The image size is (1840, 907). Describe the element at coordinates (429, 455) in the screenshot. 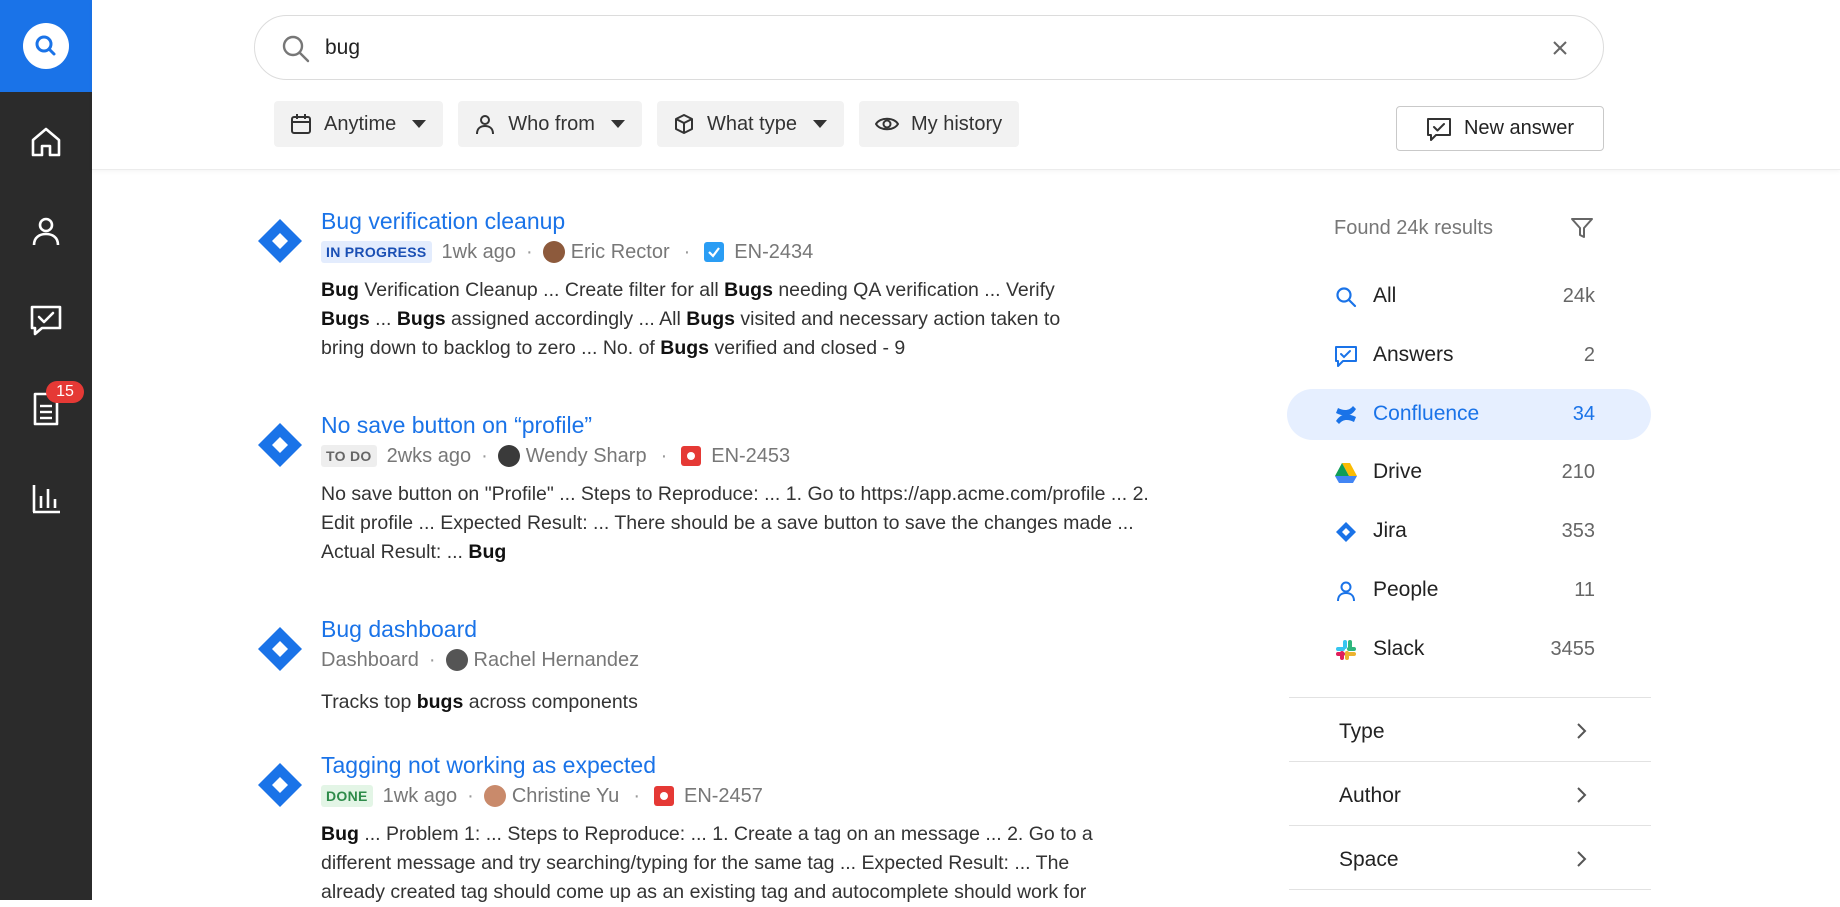

I see `result-time: 2wks ago` at that location.